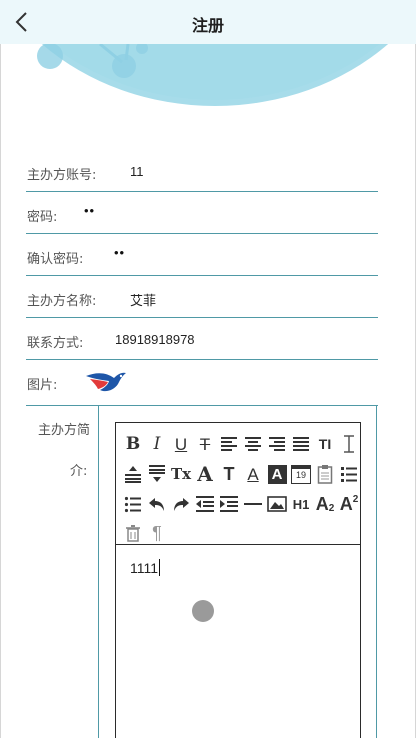 The height and width of the screenshot is (738, 416). What do you see at coordinates (62, 175) in the screenshot?
I see `account-label: 主办方账号:` at bounding box center [62, 175].